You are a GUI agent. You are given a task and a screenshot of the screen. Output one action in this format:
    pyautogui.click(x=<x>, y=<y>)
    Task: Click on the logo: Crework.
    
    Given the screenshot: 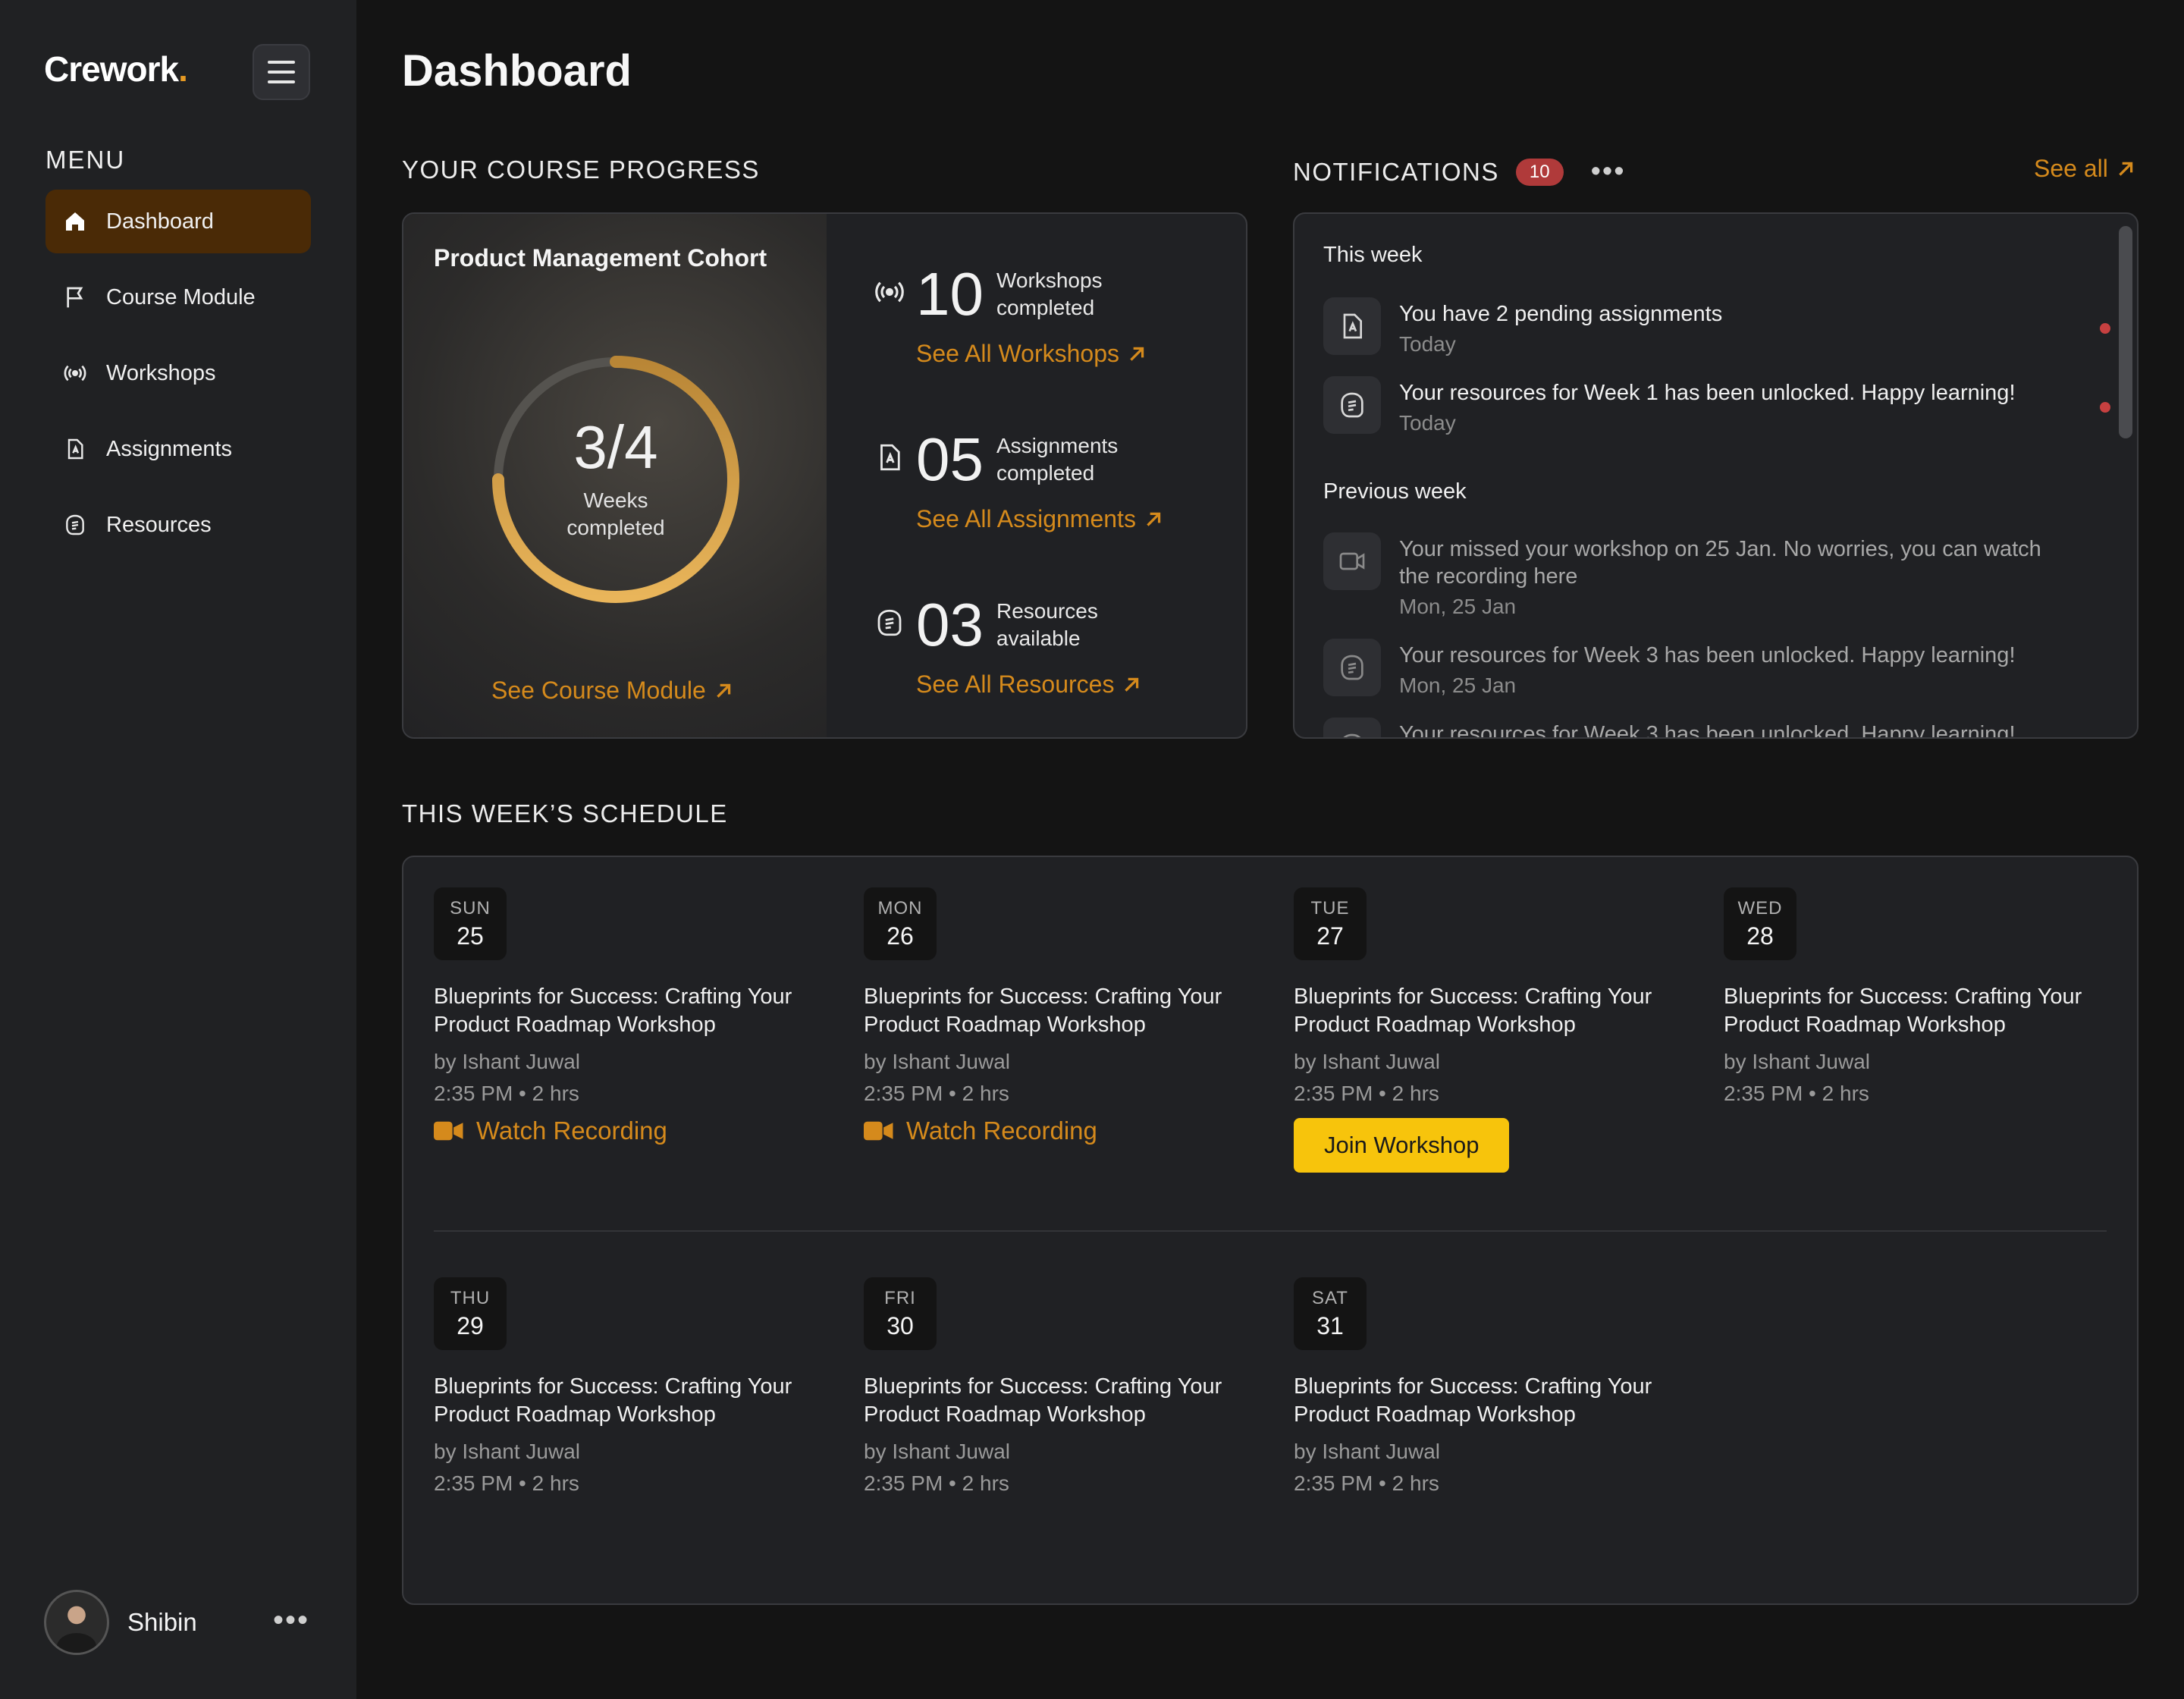 What is the action you would take?
    pyautogui.click(x=116, y=69)
    